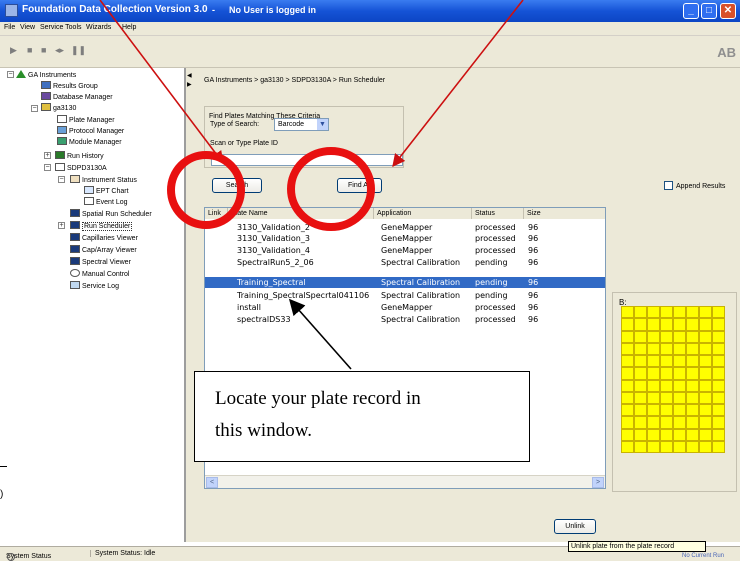  Describe the element at coordinates (103, 180) in the screenshot. I see `tree-item-instrument-status: Instrument Status` at that location.